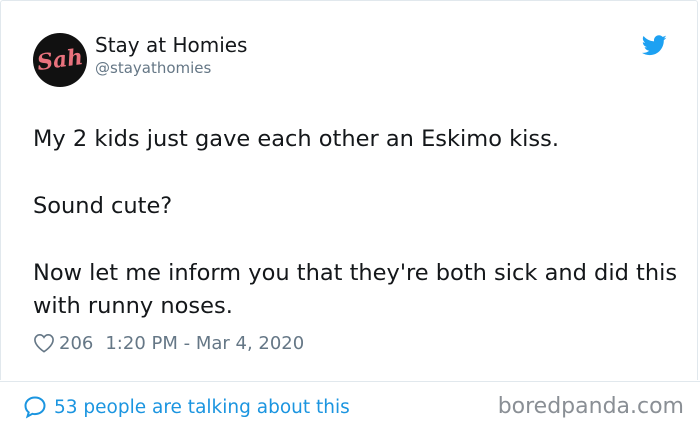 Image resolution: width=700 pixels, height=431 pixels. Describe the element at coordinates (204, 343) in the screenshot. I see `tweet-timestamp: 1:20 PM - Mar 4, 2020` at that location.